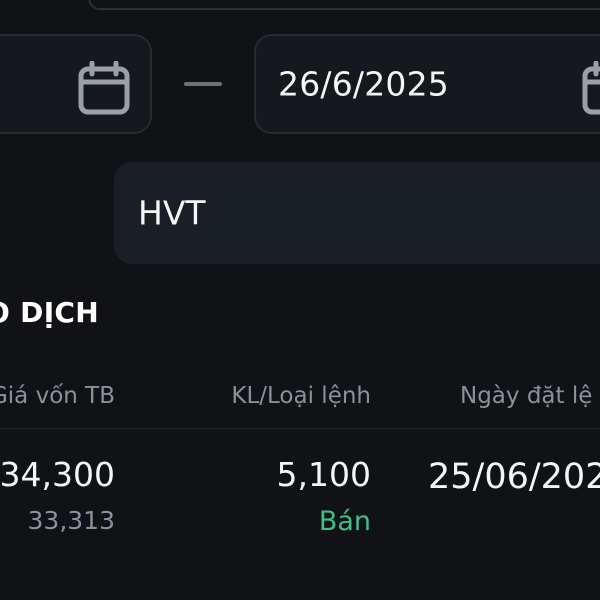 Image resolution: width=600 pixels, height=600 pixels. Describe the element at coordinates (301, 396) in the screenshot. I see `header-qty-type: KL/Loại lệnh` at that location.